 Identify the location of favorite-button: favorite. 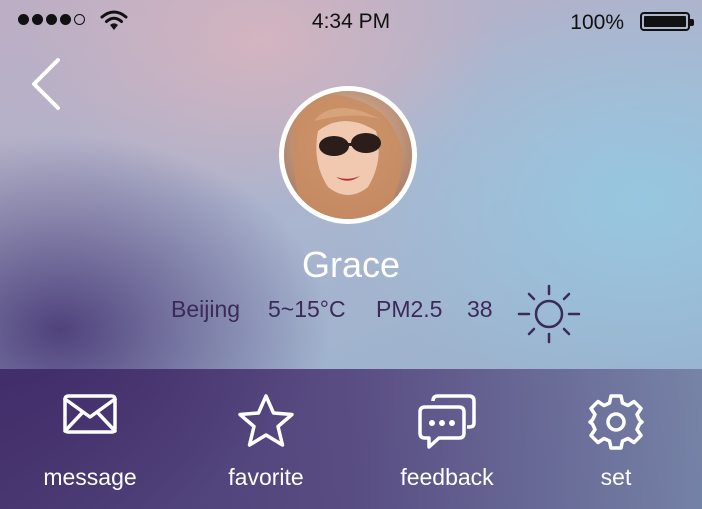
(266, 439).